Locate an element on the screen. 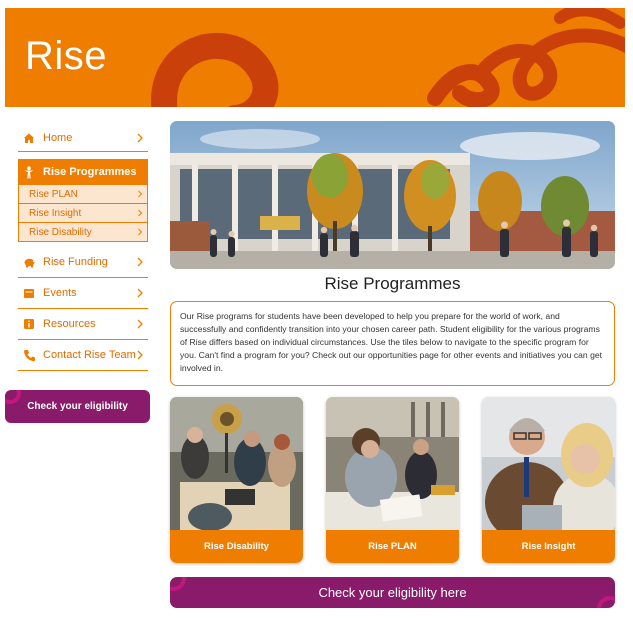  sidebar-item-rise-programmes: Rise Programmes is located at coordinates (83, 172).